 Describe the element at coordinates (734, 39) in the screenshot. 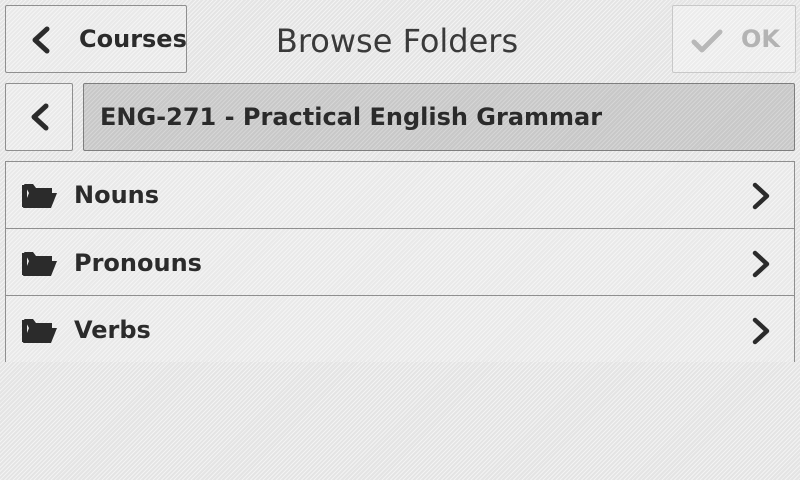

I see `ok-button: OK` at that location.